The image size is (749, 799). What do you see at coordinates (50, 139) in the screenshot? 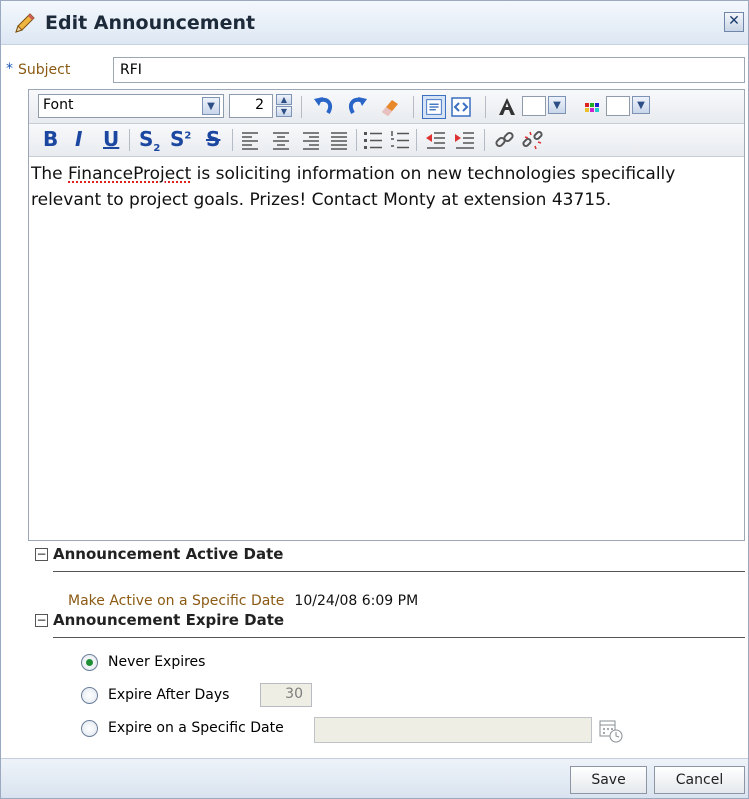
I see `bold-button: B` at bounding box center [50, 139].